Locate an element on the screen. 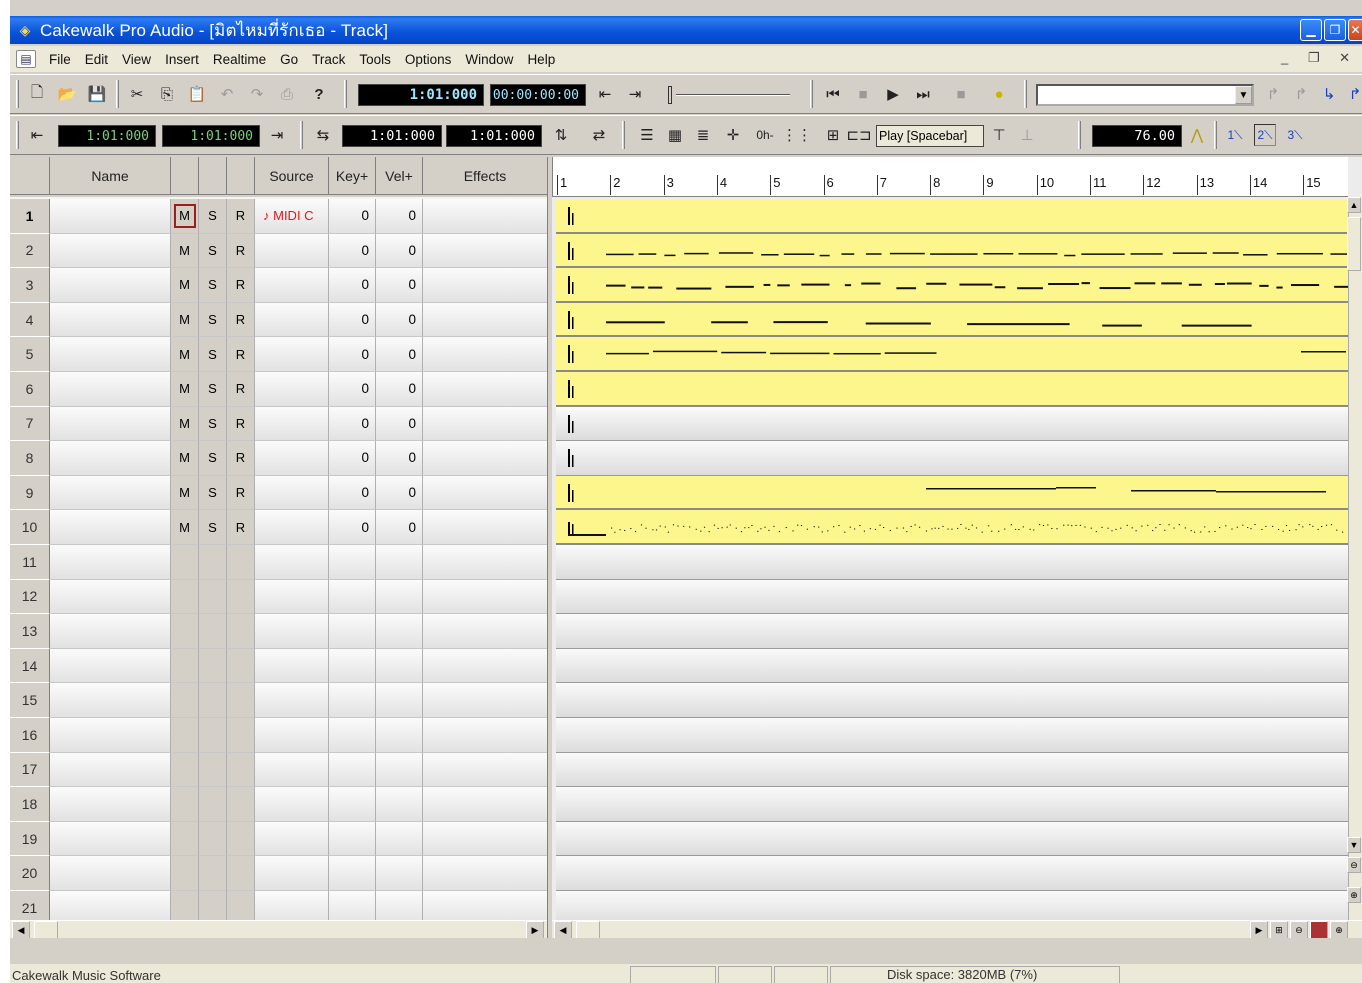 This screenshot has width=1362, height=983. undo-icon: ↶ is located at coordinates (227, 94).